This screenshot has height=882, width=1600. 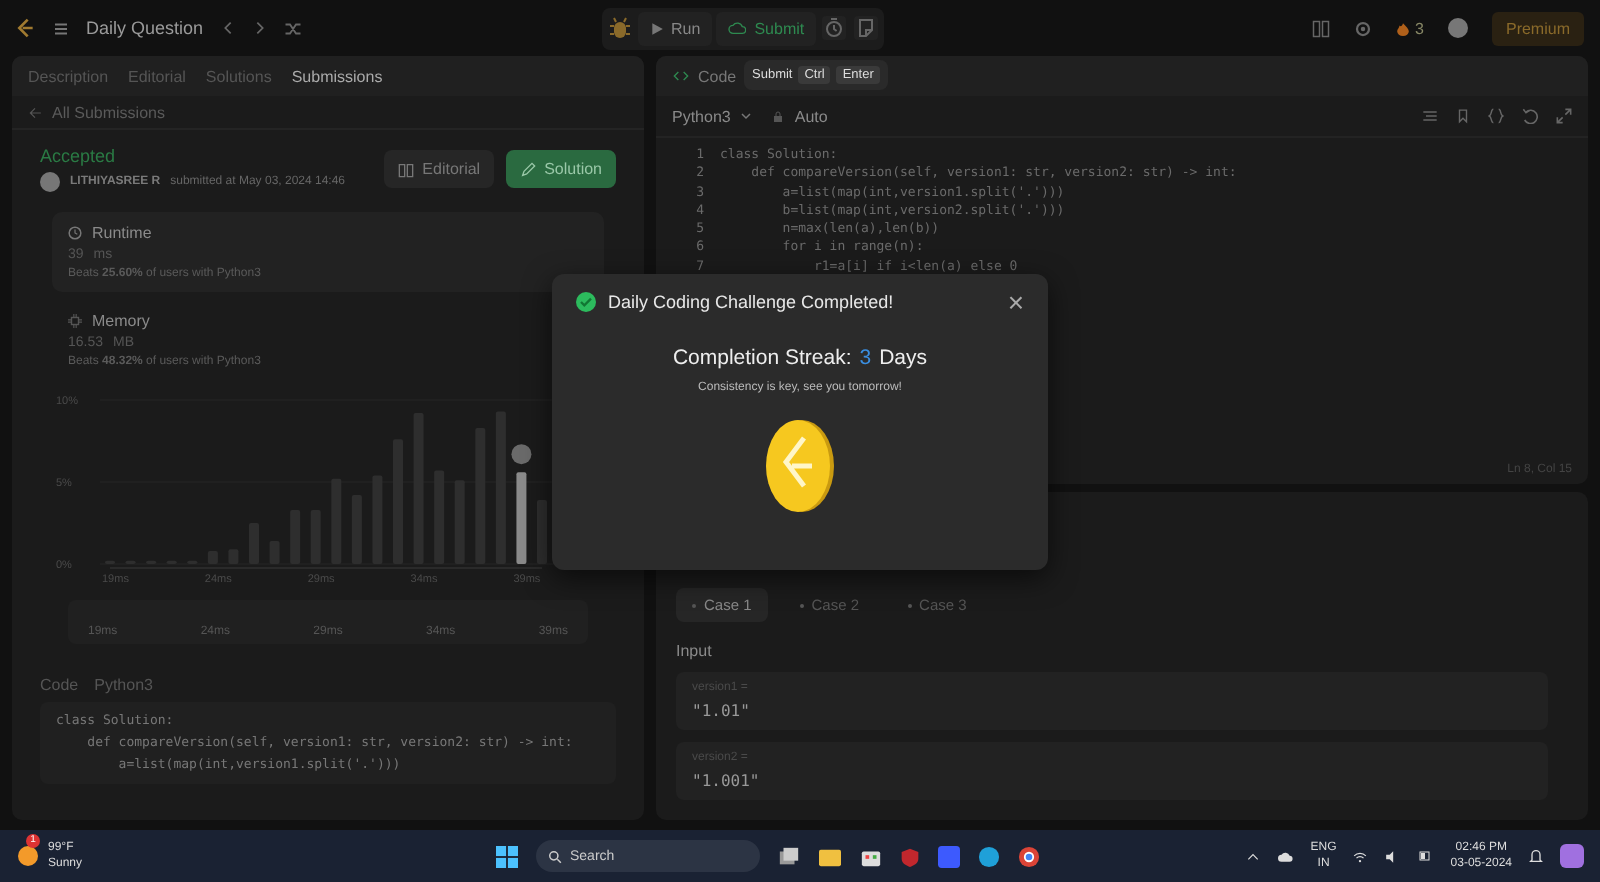 What do you see at coordinates (79, 156) in the screenshot?
I see `status-text: Accepted` at bounding box center [79, 156].